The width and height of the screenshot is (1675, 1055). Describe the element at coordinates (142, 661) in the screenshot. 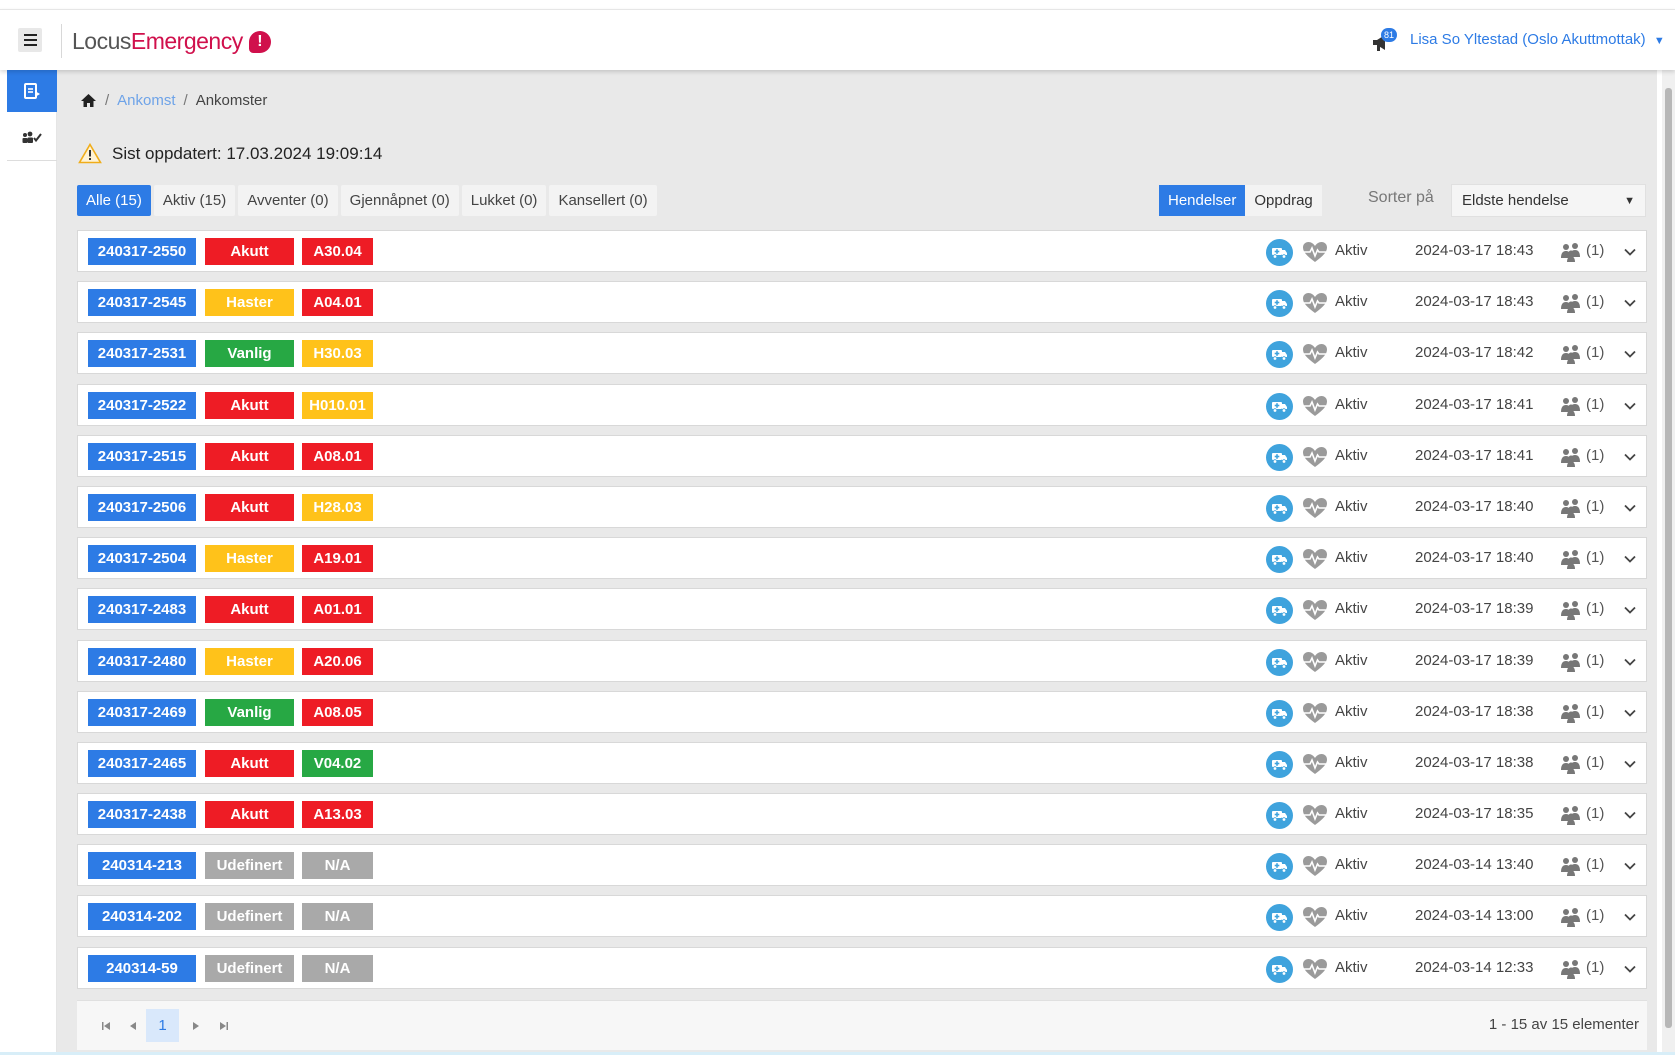

I see `case-id-badge: 240317-2480` at that location.